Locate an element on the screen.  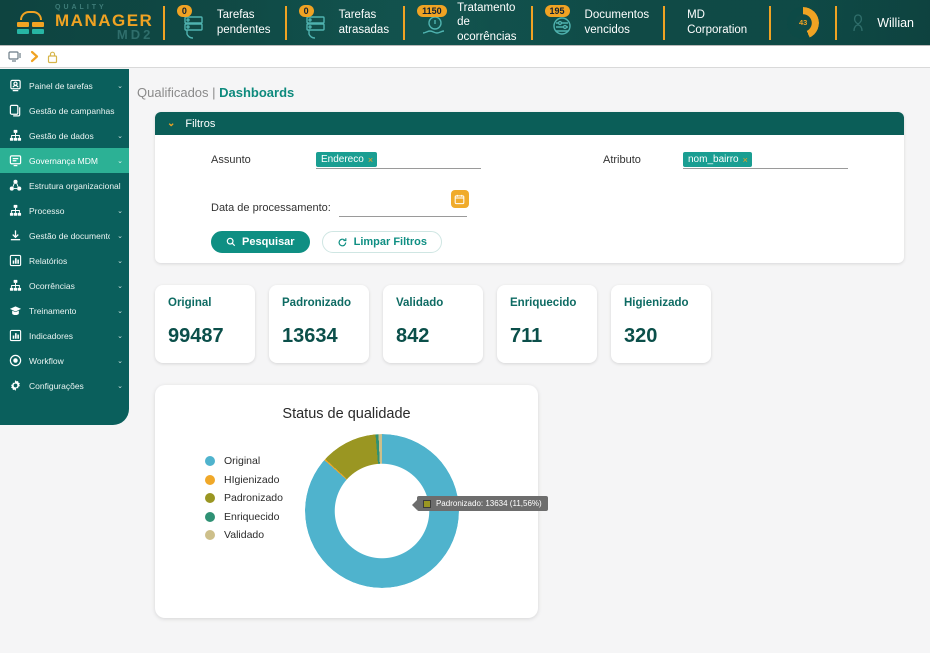
sidebar-item-gestao-de-campanhas: Gestão de campanhas is located at coordinates (64, 110).